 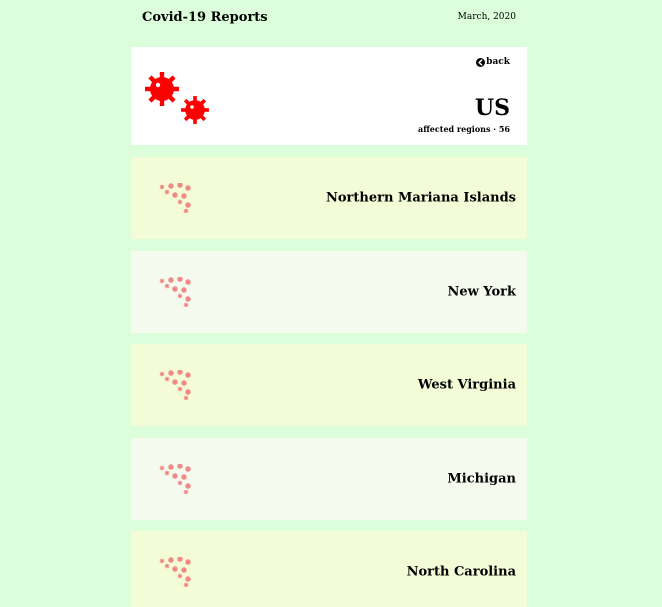 What do you see at coordinates (466, 385) in the screenshot?
I see `region-name: West Virginia` at bounding box center [466, 385].